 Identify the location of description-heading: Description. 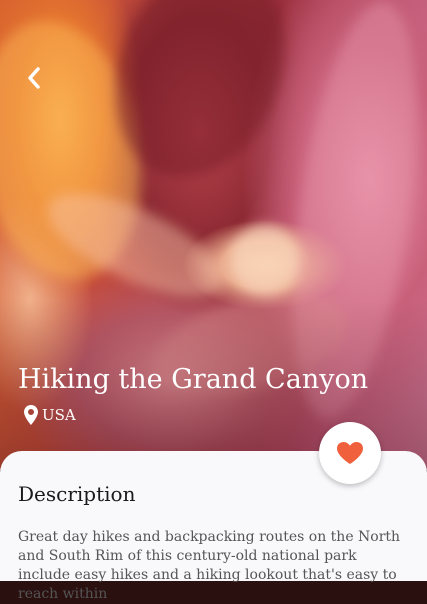
(77, 494).